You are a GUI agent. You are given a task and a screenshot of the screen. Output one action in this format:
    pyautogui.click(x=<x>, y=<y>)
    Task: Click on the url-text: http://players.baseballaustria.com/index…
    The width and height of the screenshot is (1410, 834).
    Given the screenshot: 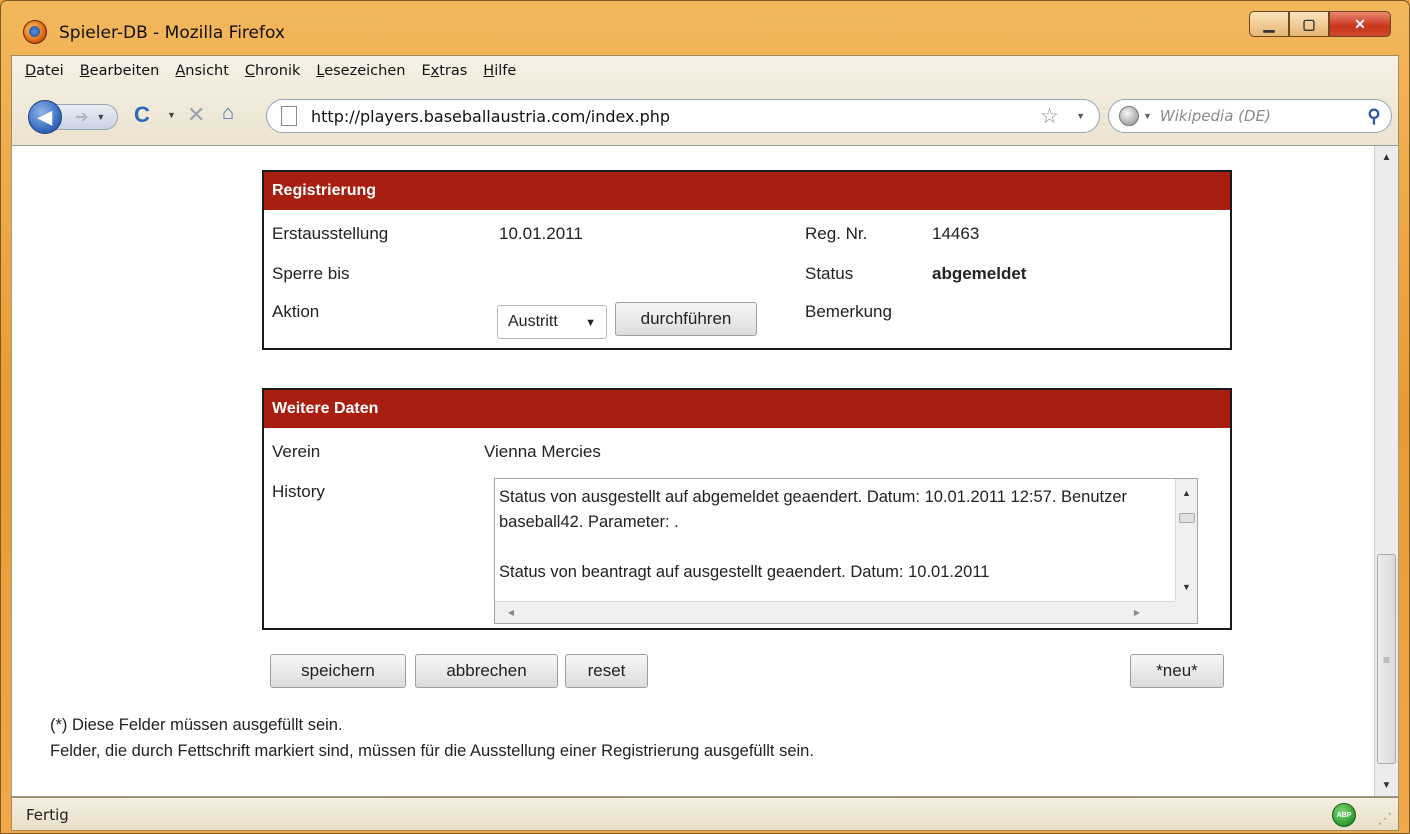 What is the action you would take?
    pyautogui.click(x=490, y=116)
    